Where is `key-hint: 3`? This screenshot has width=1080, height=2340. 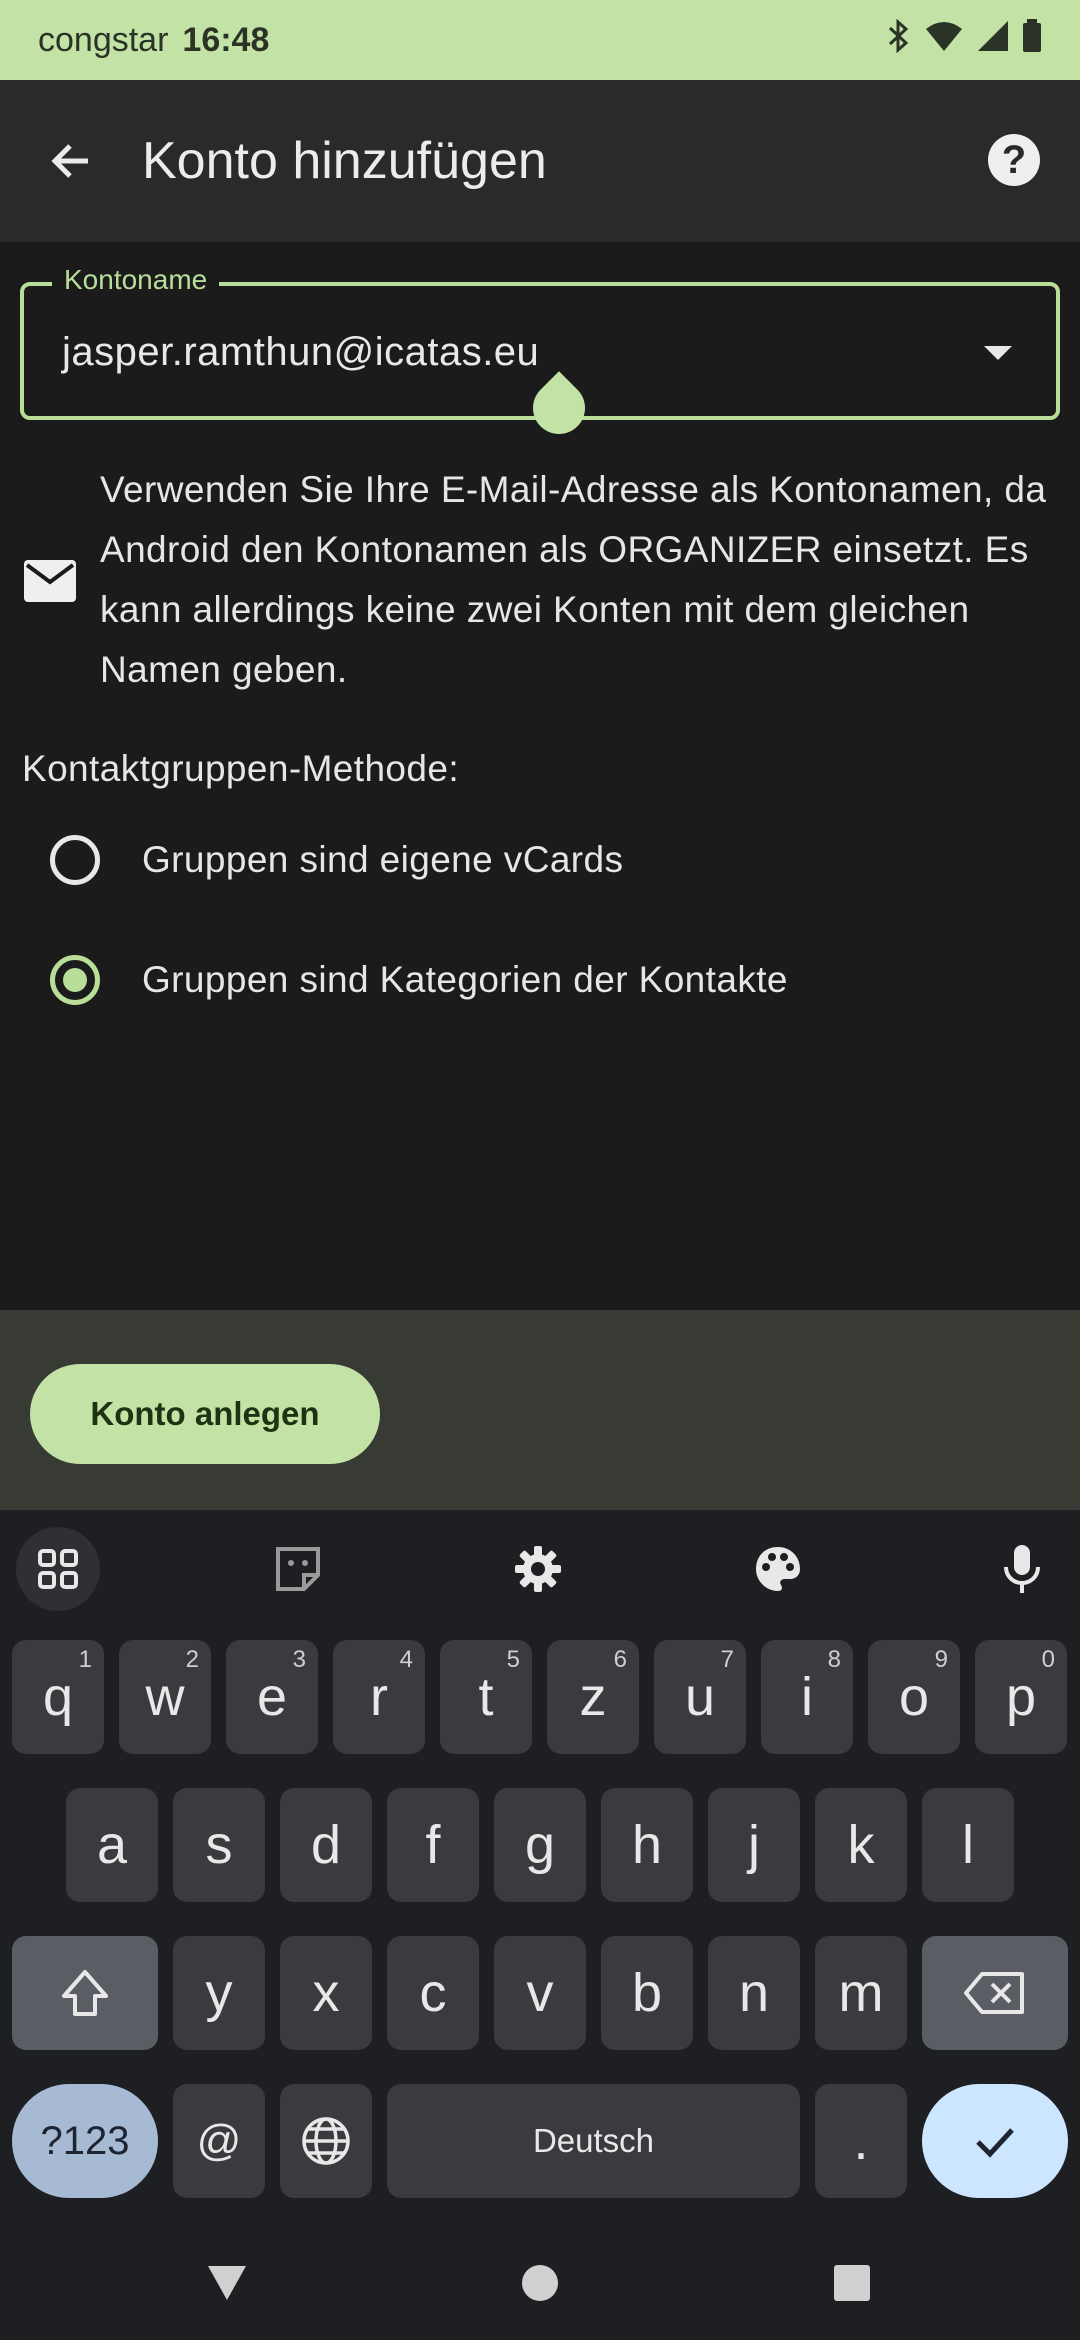
key-hint: 3 is located at coordinates (299, 1659).